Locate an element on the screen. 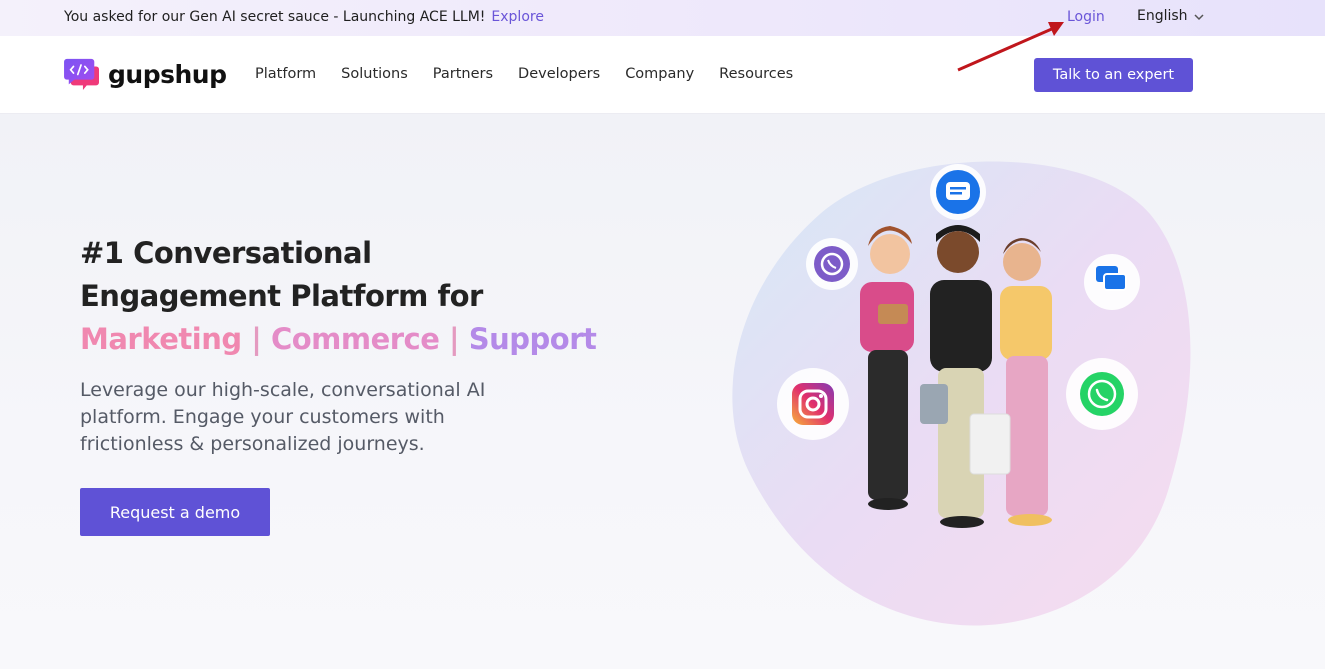 The height and width of the screenshot is (669, 1325). people-illustration is located at coordinates (956, 376).